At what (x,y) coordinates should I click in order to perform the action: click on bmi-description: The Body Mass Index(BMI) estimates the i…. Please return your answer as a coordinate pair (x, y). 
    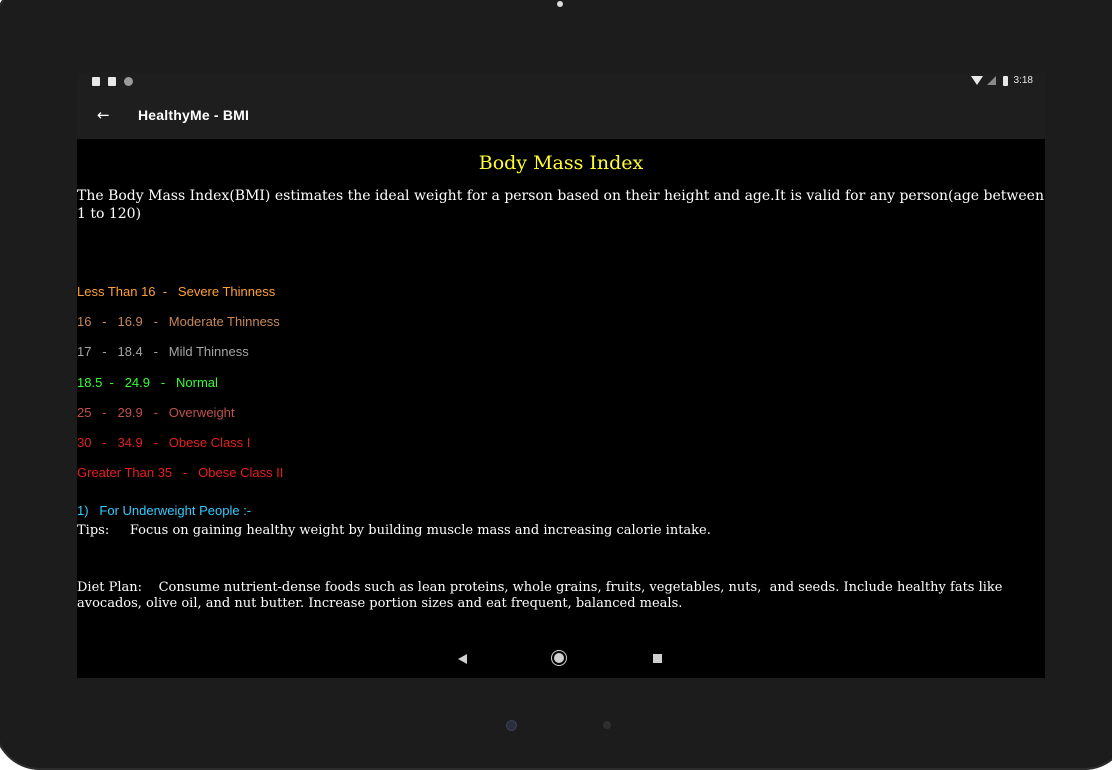
    Looking at the image, I should click on (560, 205).